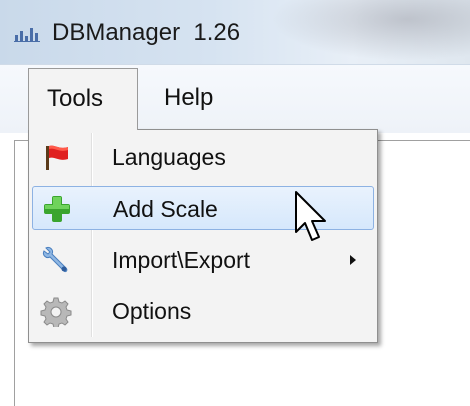  I want to click on menu-item-languages: Languages, so click(203, 157).